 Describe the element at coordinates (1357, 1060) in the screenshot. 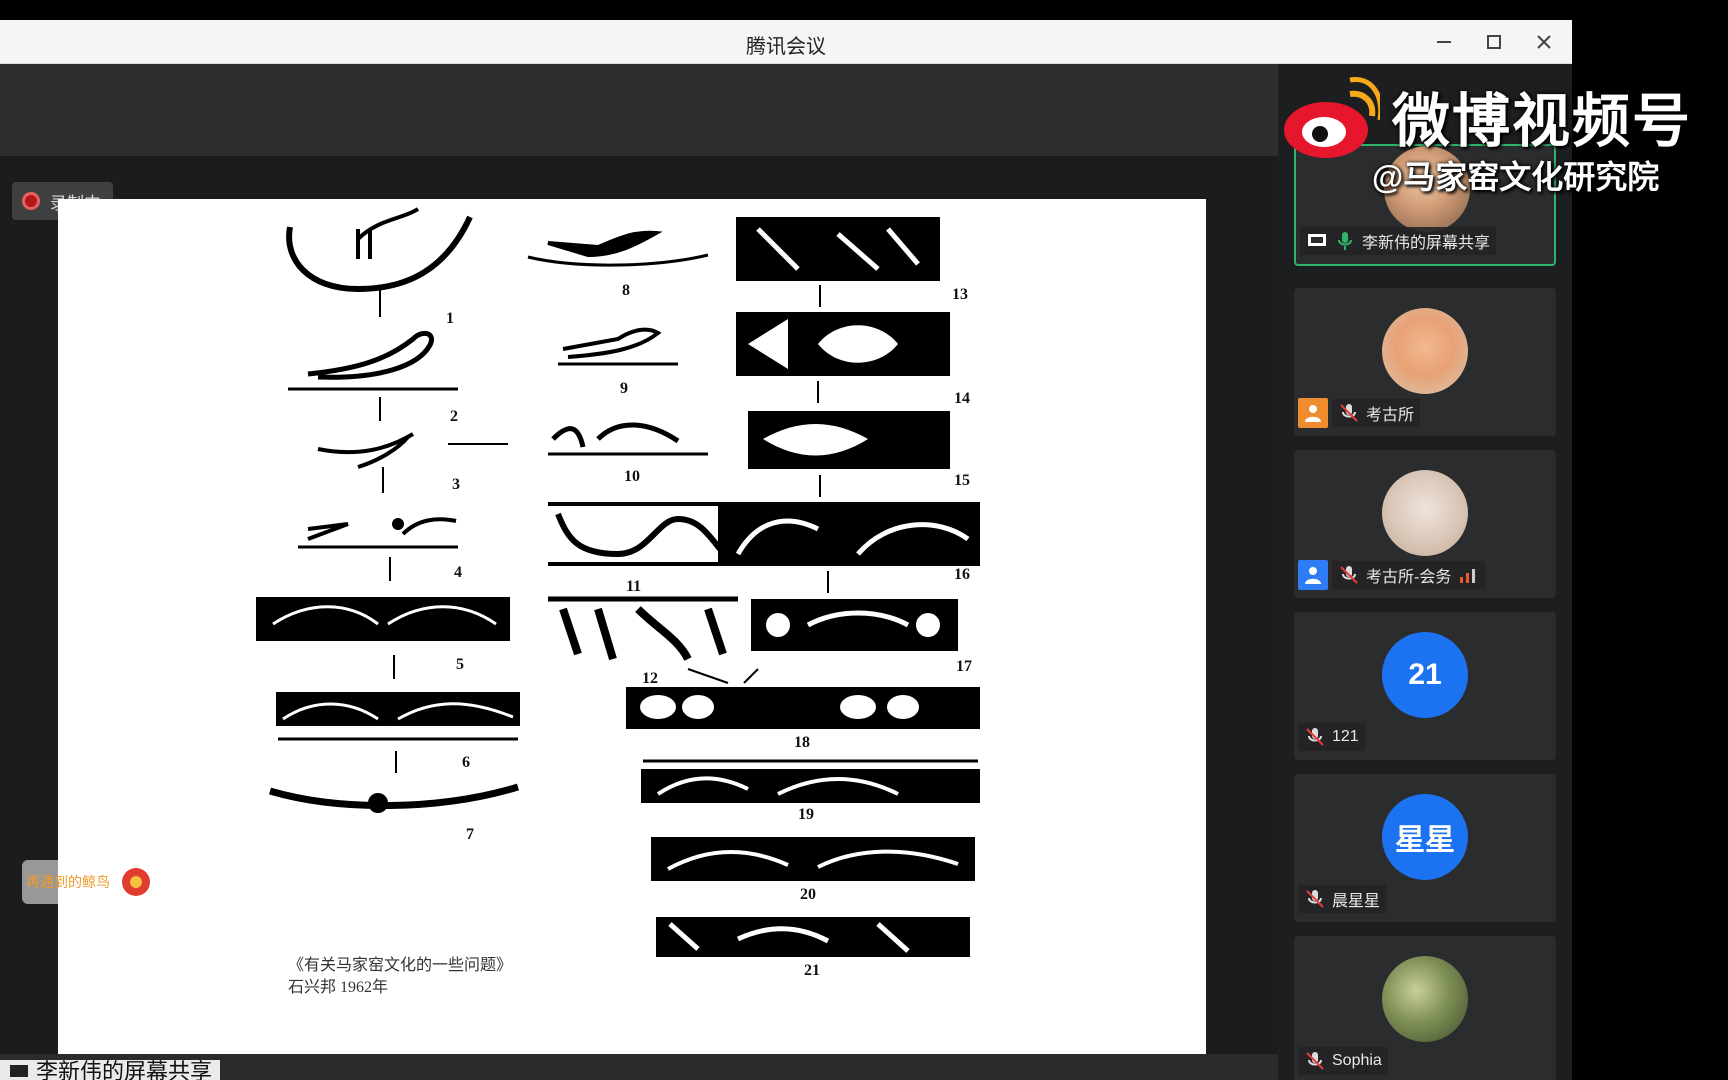

I see `participant-name: Sophia` at that location.